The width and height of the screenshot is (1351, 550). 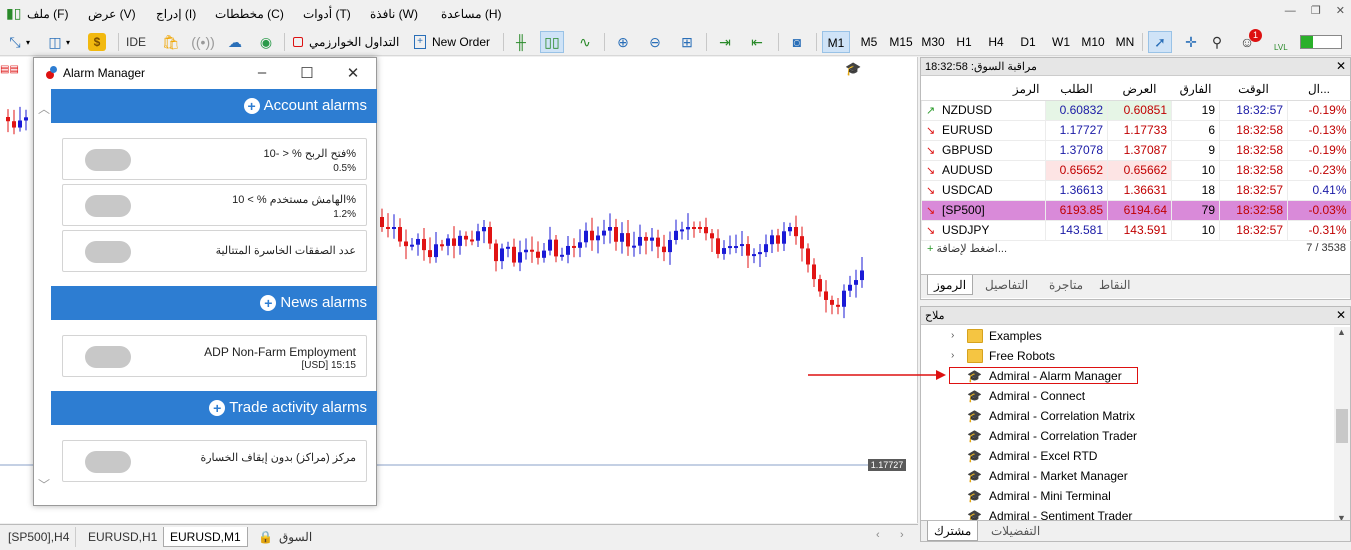 I want to click on timeframe-w1: W1, so click(x=1061, y=42).